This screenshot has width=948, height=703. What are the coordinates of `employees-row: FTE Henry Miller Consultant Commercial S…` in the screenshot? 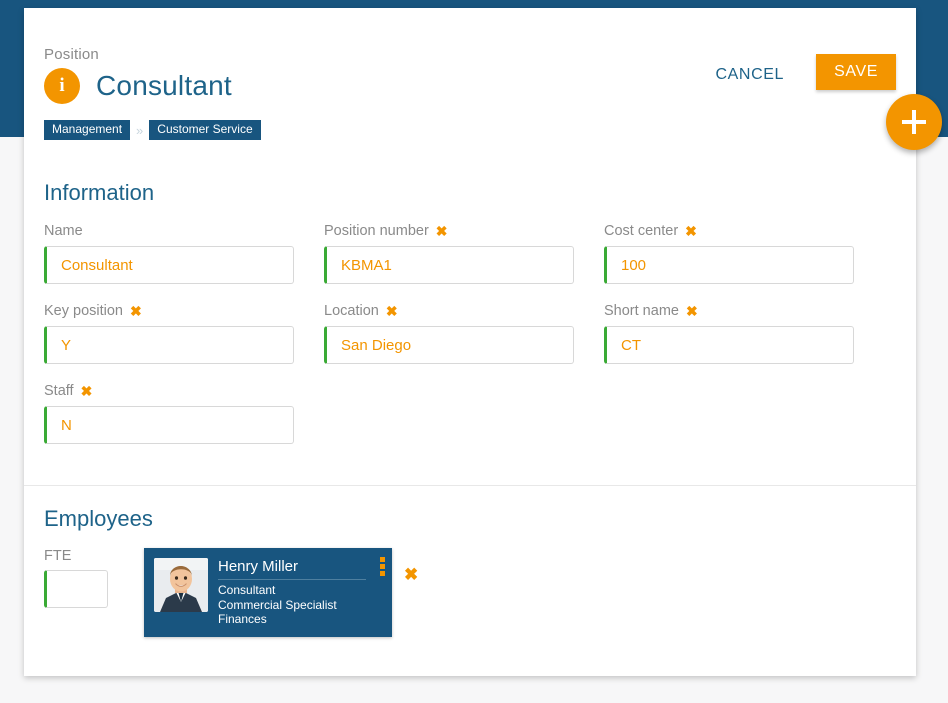 It's located at (470, 592).